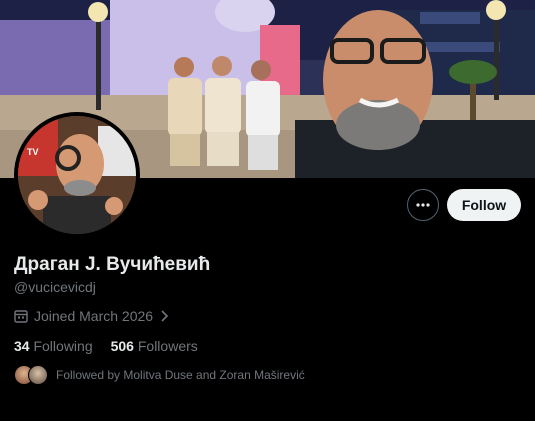 This screenshot has width=535, height=421. What do you see at coordinates (22, 346) in the screenshot?
I see `following-count: 34` at bounding box center [22, 346].